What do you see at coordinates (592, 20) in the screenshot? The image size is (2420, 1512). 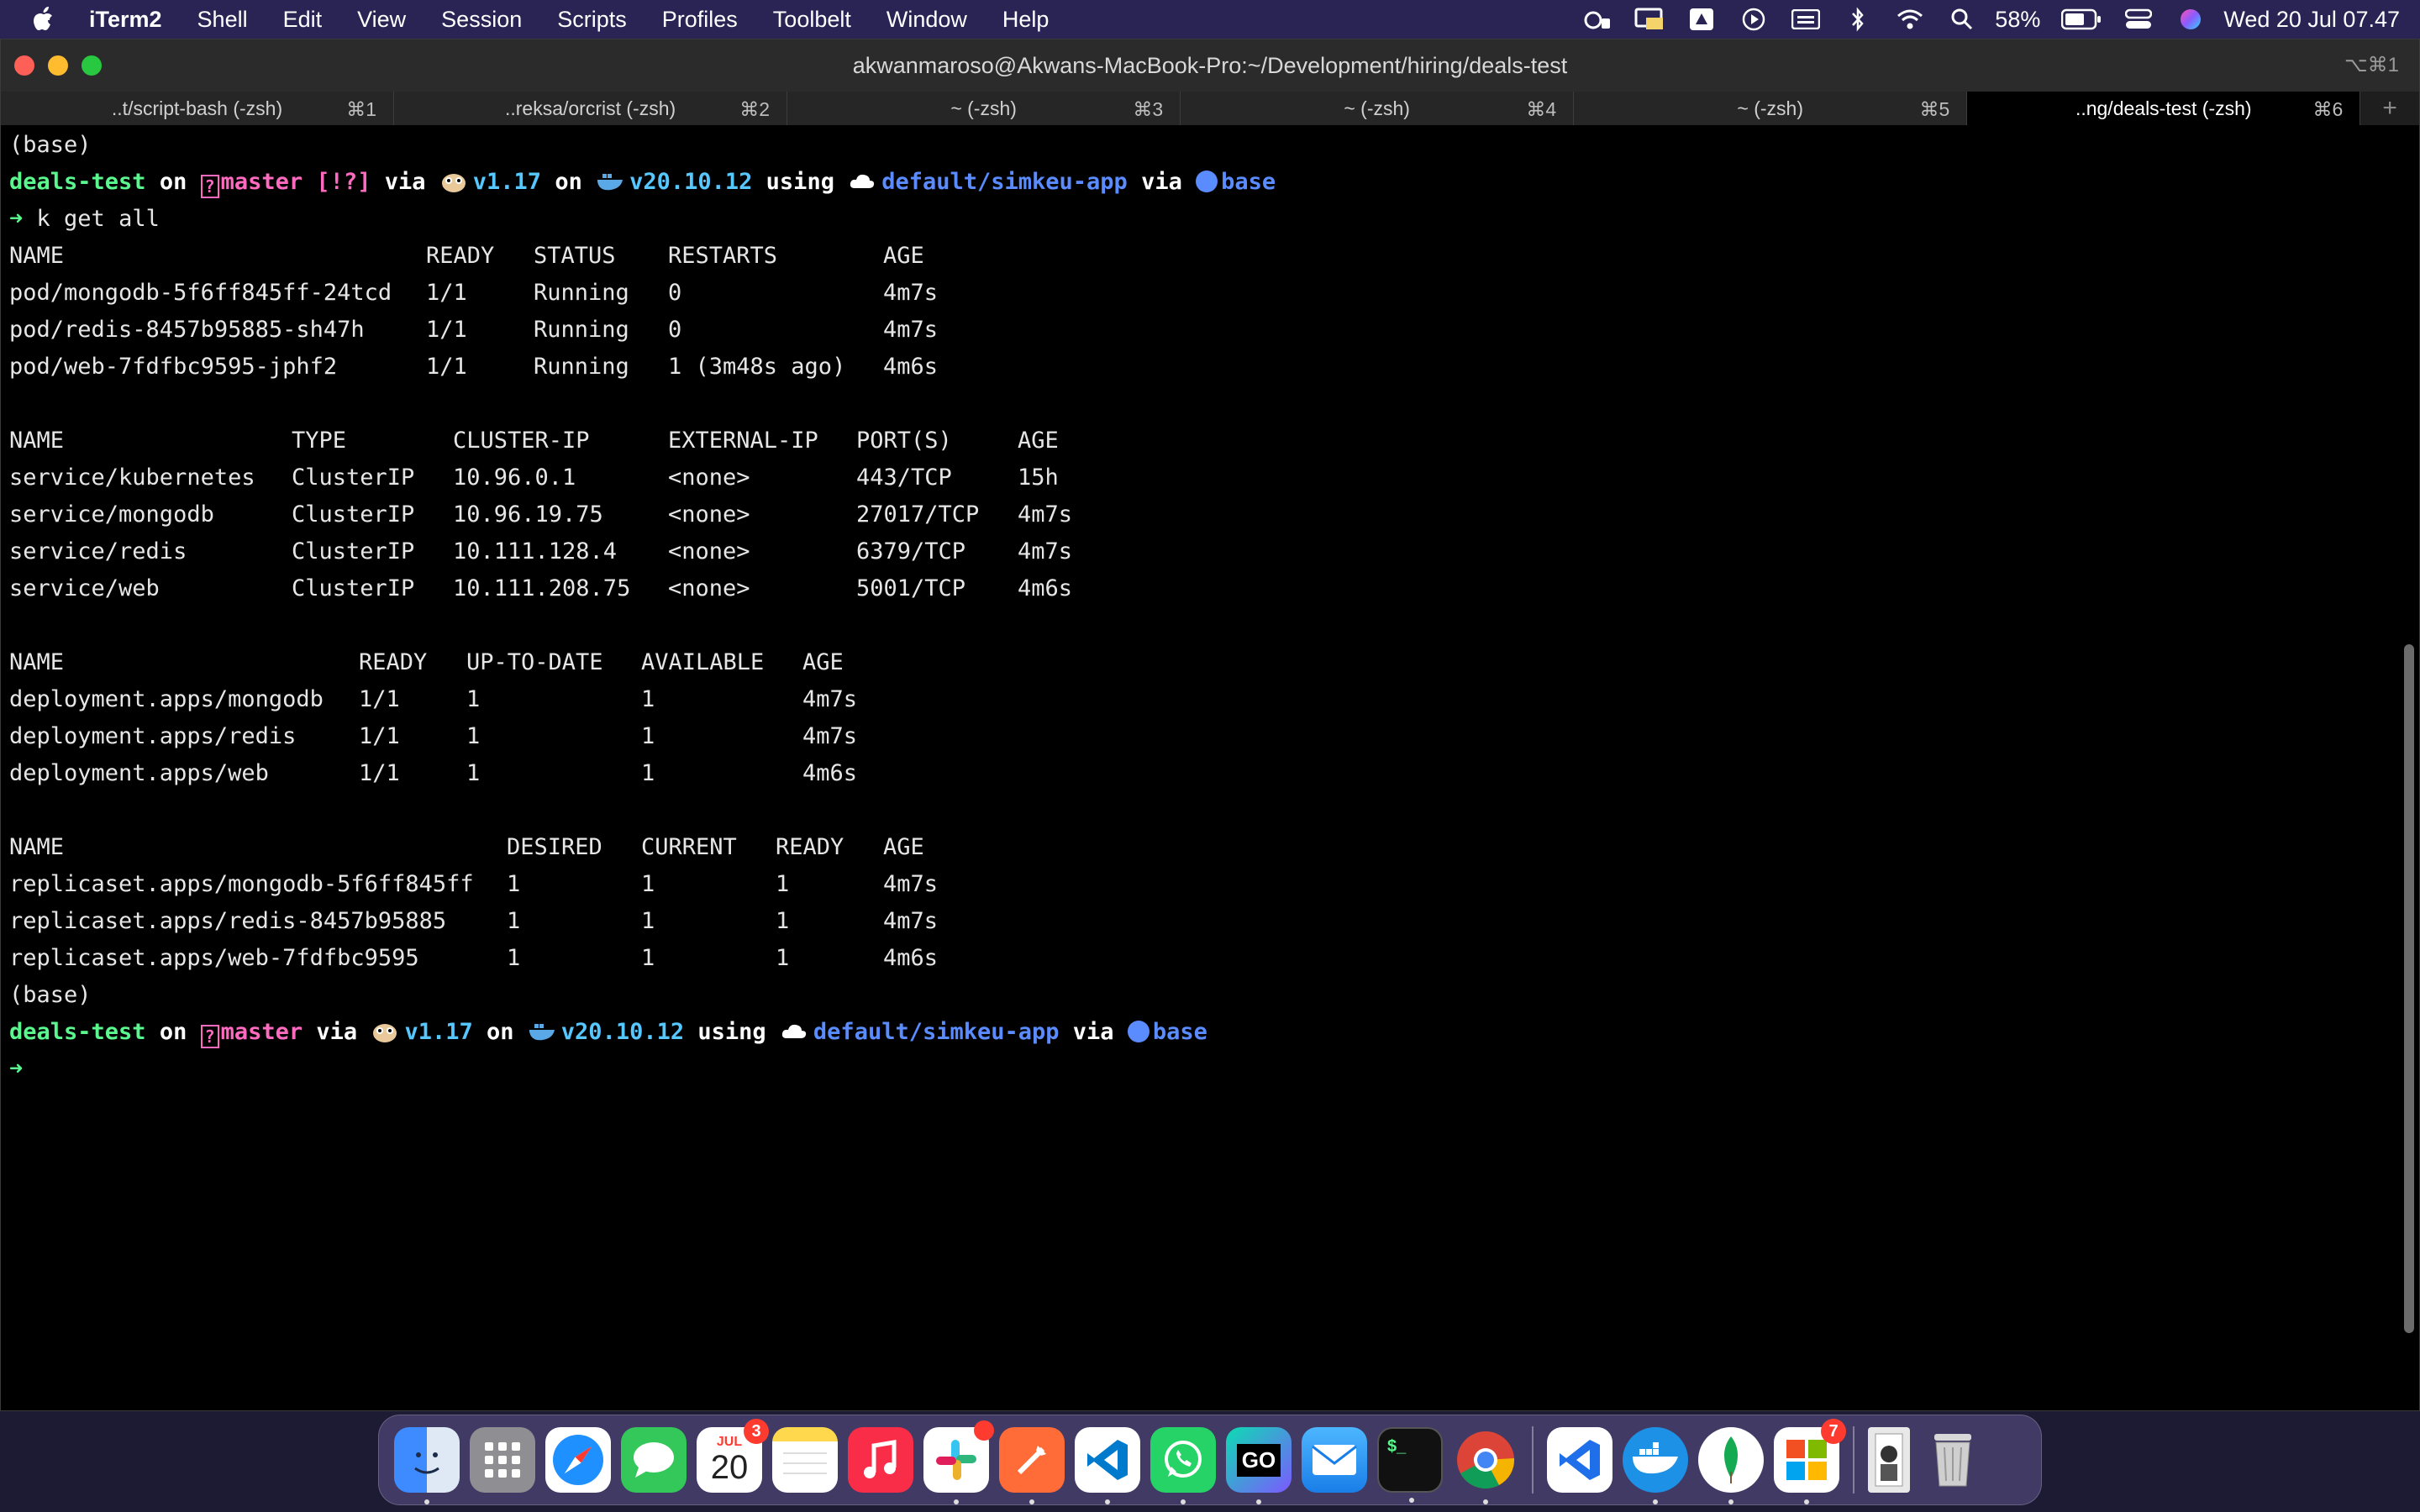 I see `menu-scripts: Scripts` at bounding box center [592, 20].